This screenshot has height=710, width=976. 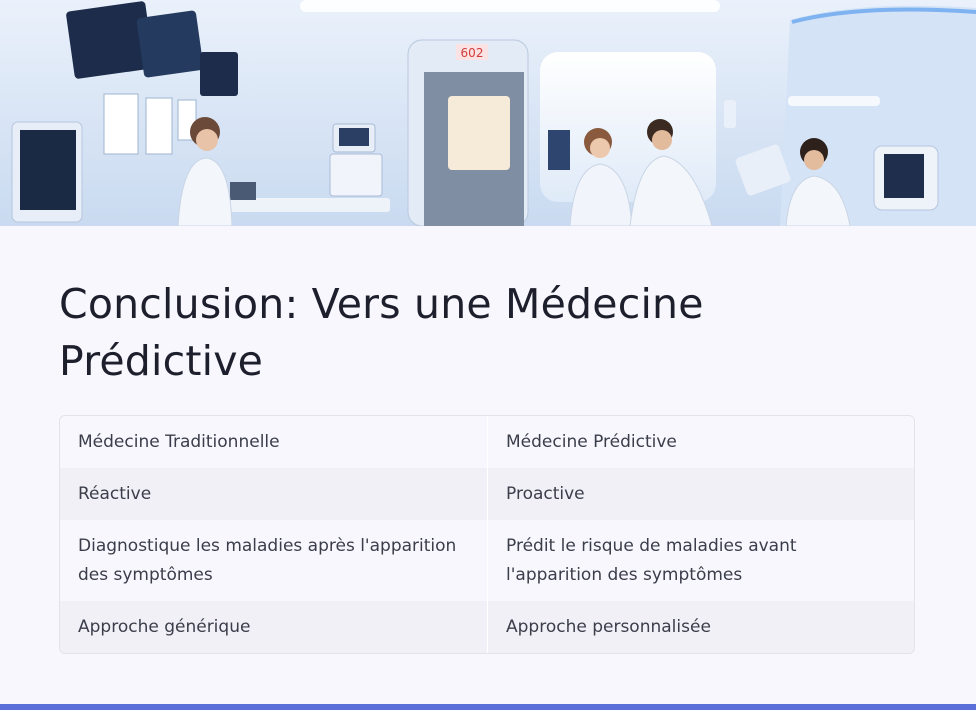 What do you see at coordinates (115, 493) in the screenshot?
I see `table-cell: Réactive` at bounding box center [115, 493].